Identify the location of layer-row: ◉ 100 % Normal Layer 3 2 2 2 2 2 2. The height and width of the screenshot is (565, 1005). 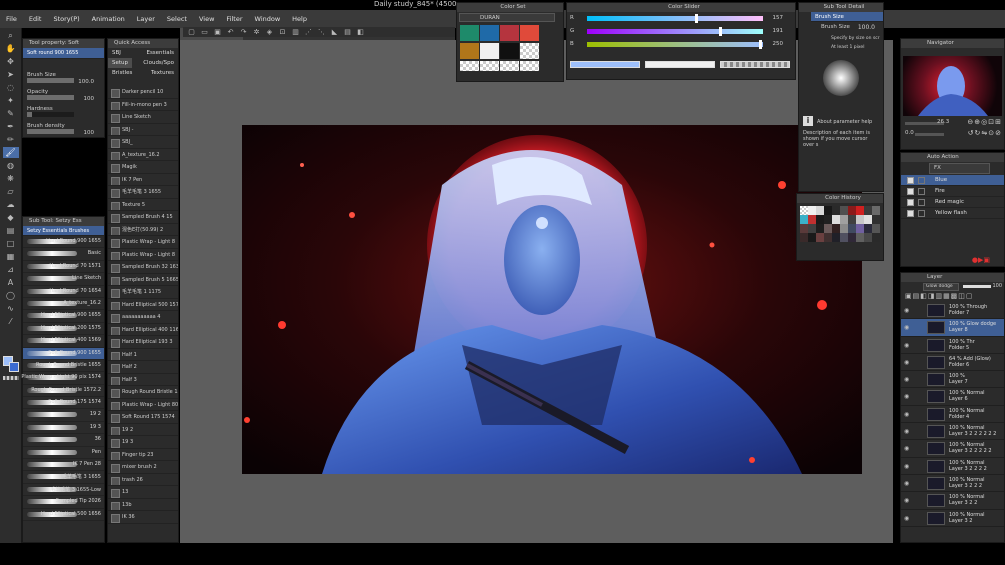
(952, 432).